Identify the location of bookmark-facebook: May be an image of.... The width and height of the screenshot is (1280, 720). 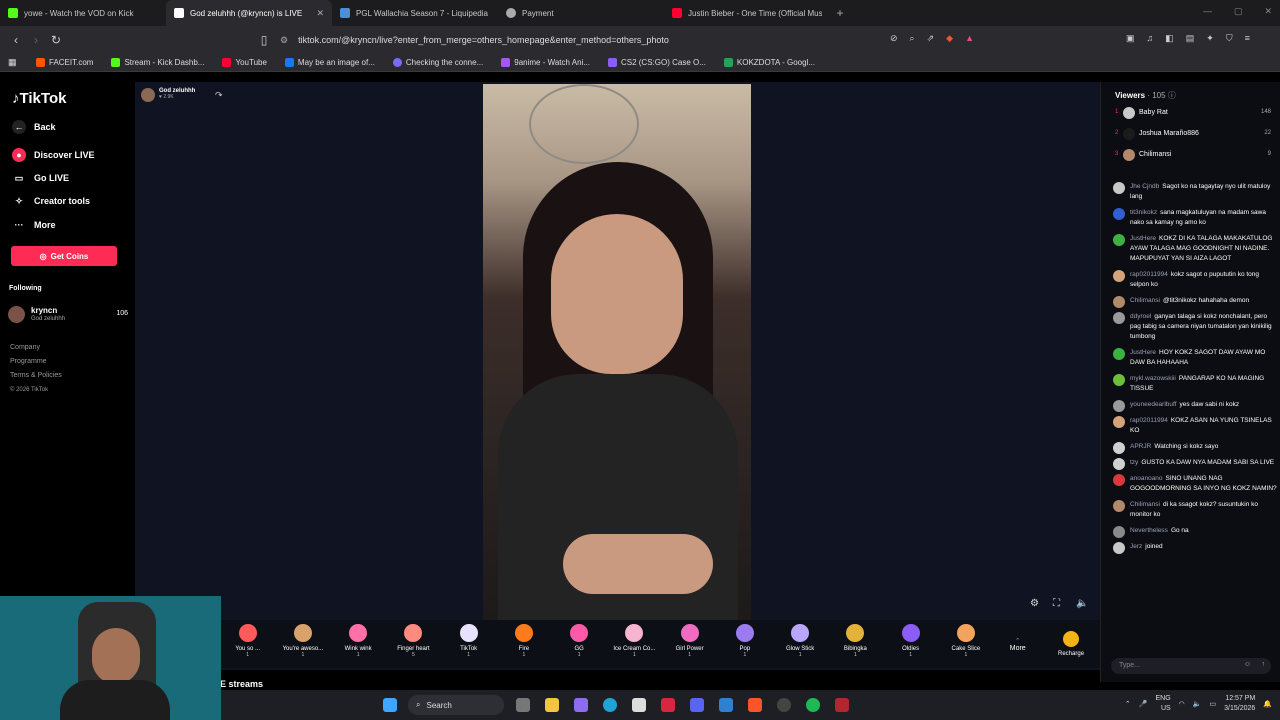
(329, 62).